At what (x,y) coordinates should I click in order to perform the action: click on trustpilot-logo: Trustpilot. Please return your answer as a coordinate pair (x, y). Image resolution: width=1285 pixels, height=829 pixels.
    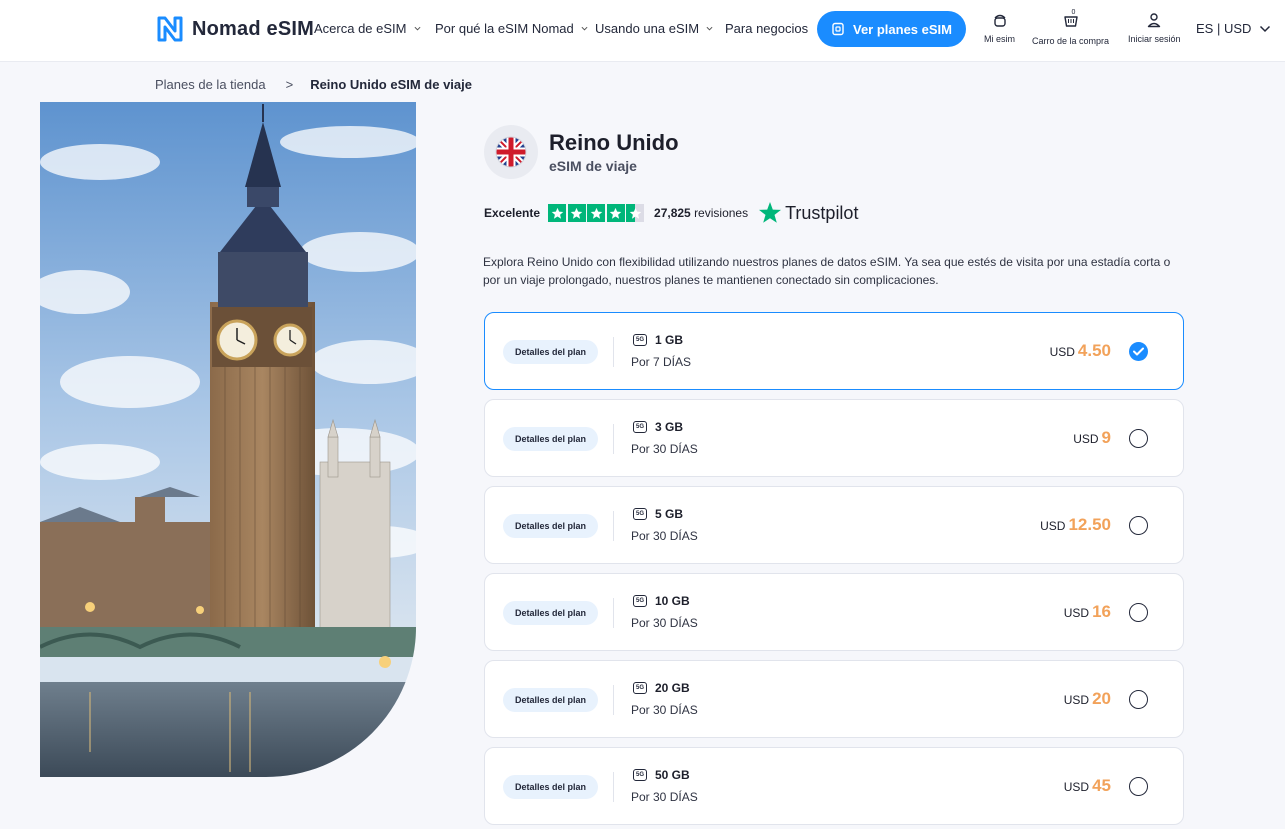
    Looking at the image, I should click on (808, 213).